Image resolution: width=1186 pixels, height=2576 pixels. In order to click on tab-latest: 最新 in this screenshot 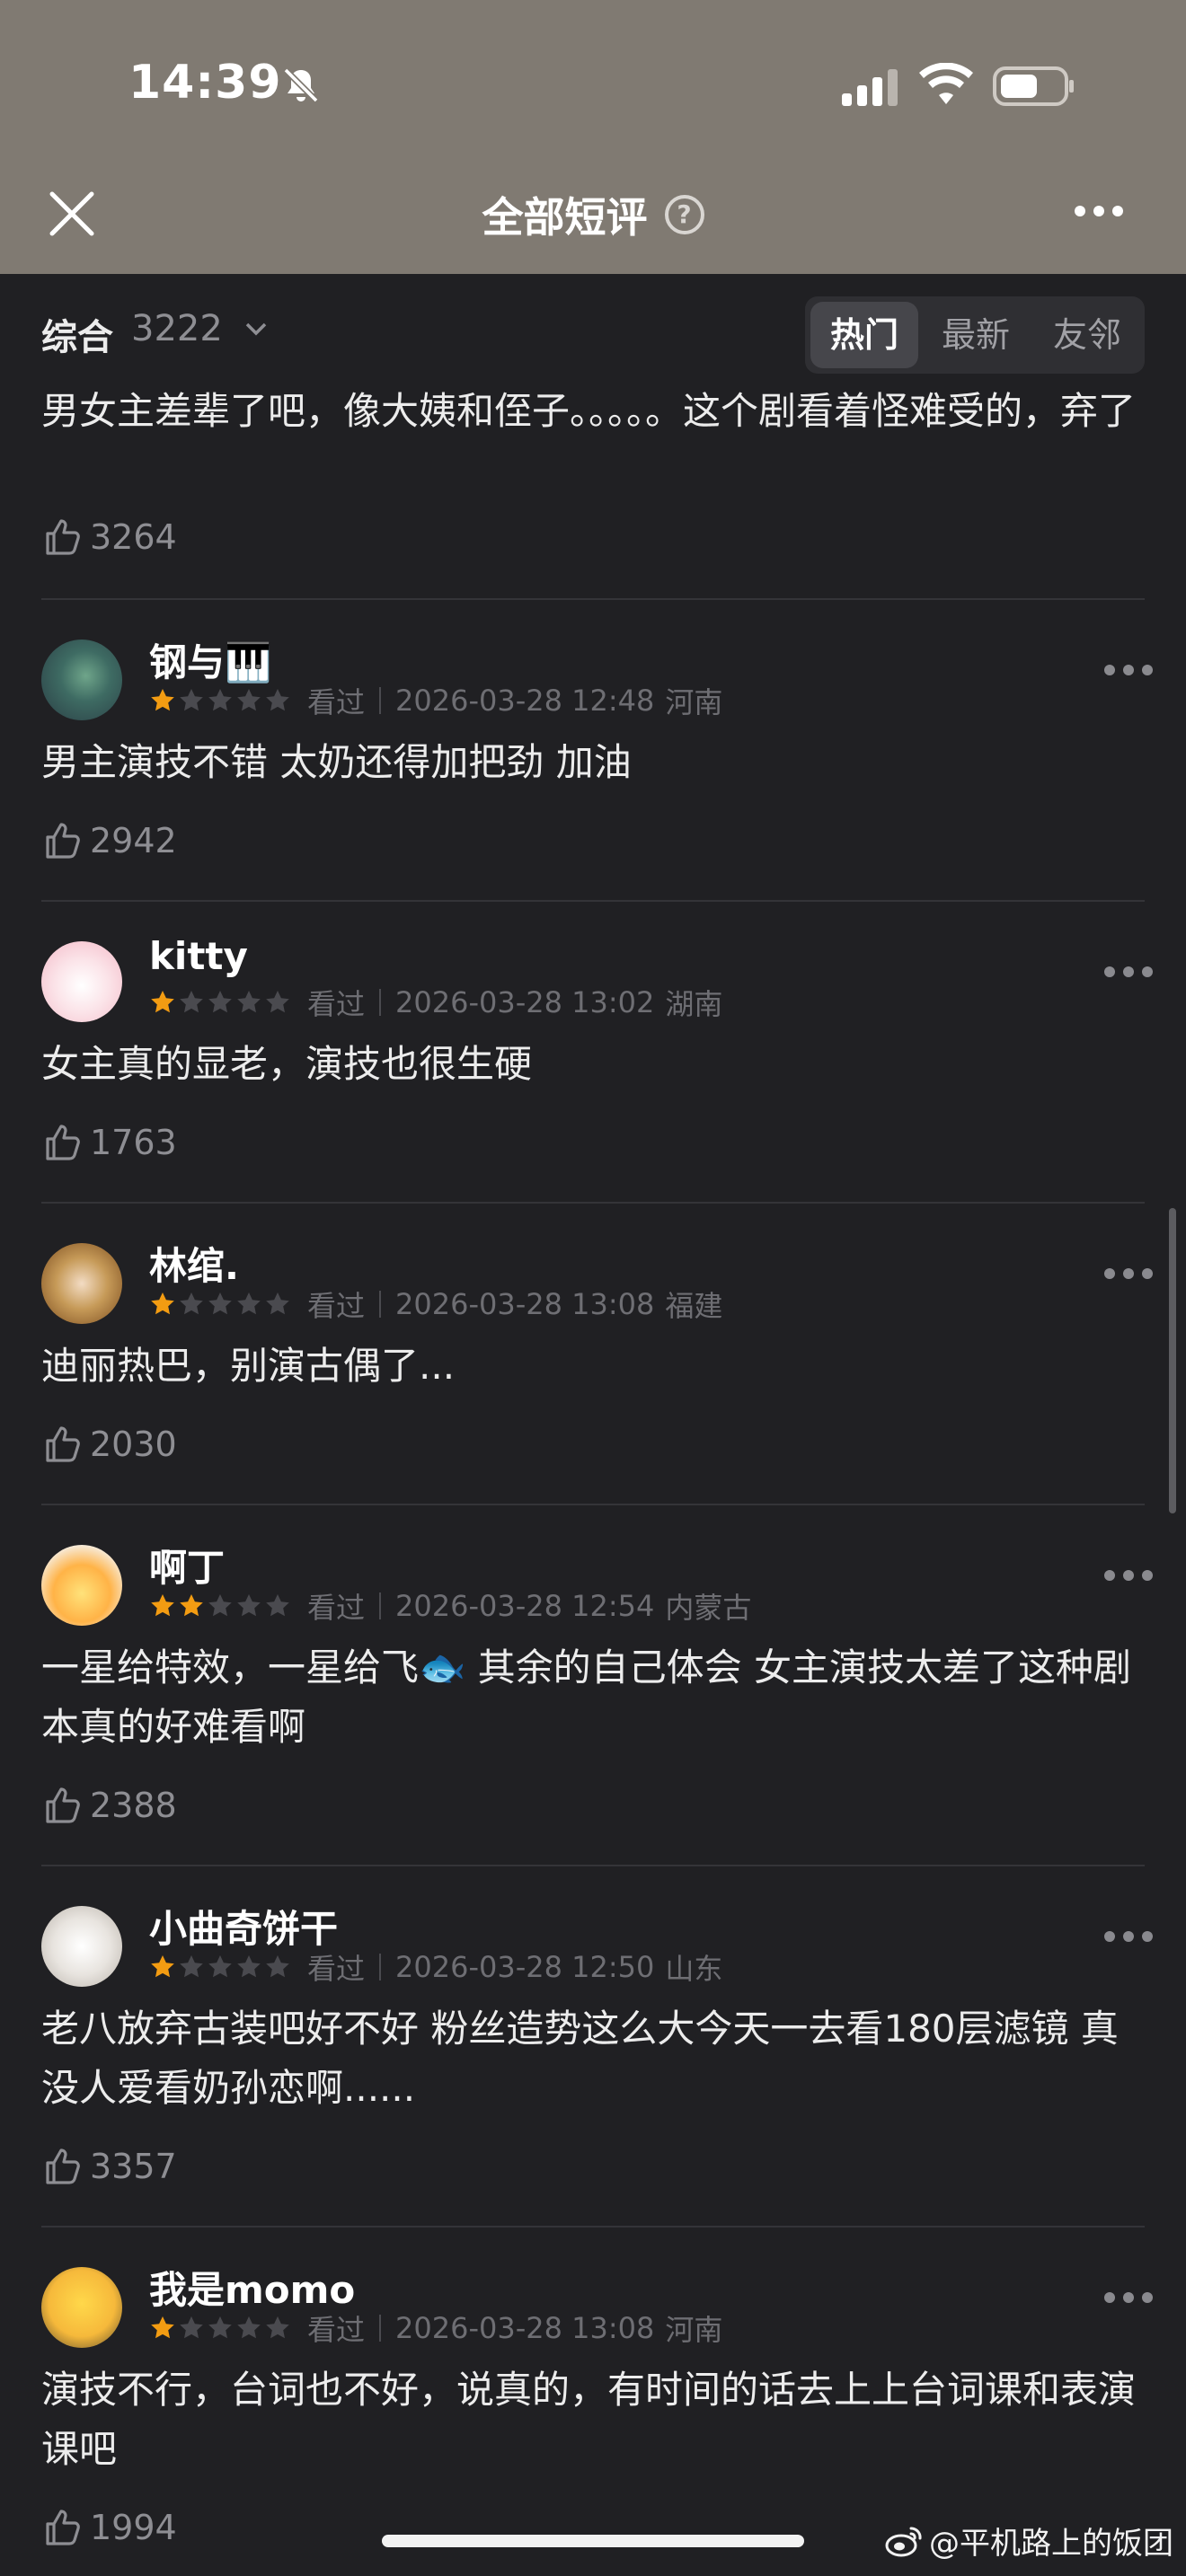, I will do `click(975, 335)`.